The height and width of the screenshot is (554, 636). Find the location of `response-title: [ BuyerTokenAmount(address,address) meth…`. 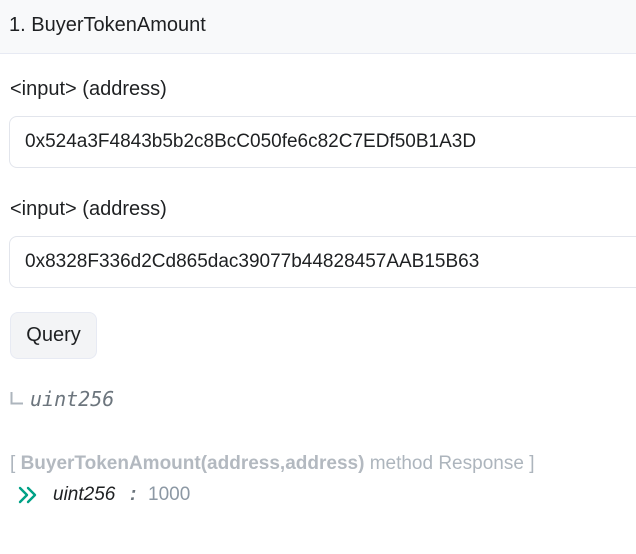

response-title: [ BuyerTokenAmount(address,address) meth… is located at coordinates (272, 464).